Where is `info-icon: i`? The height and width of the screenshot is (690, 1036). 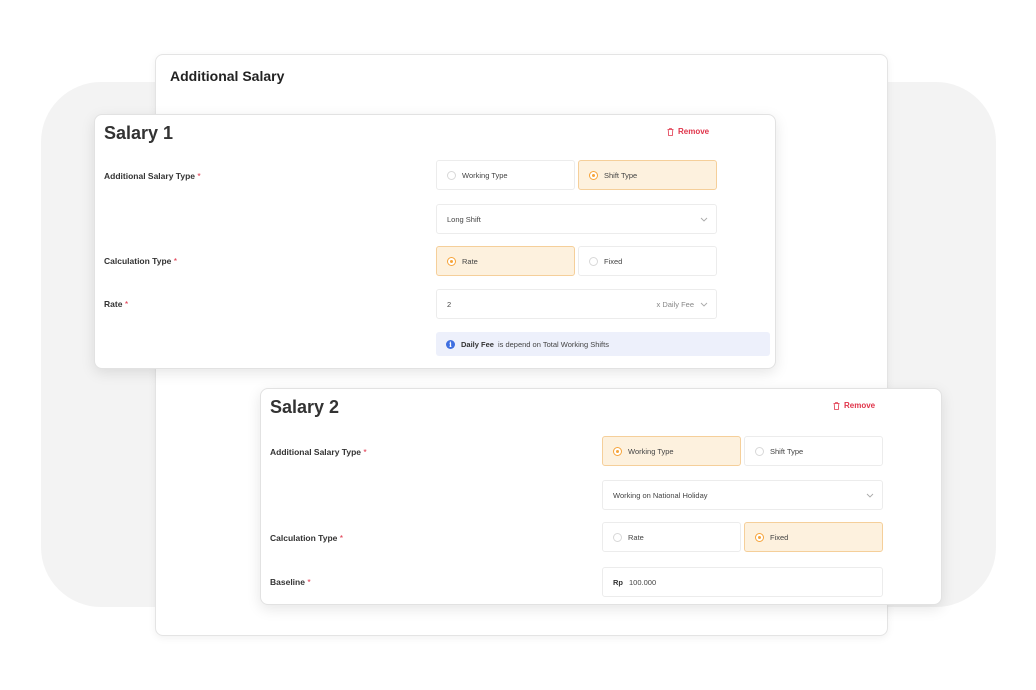
info-icon: i is located at coordinates (450, 344).